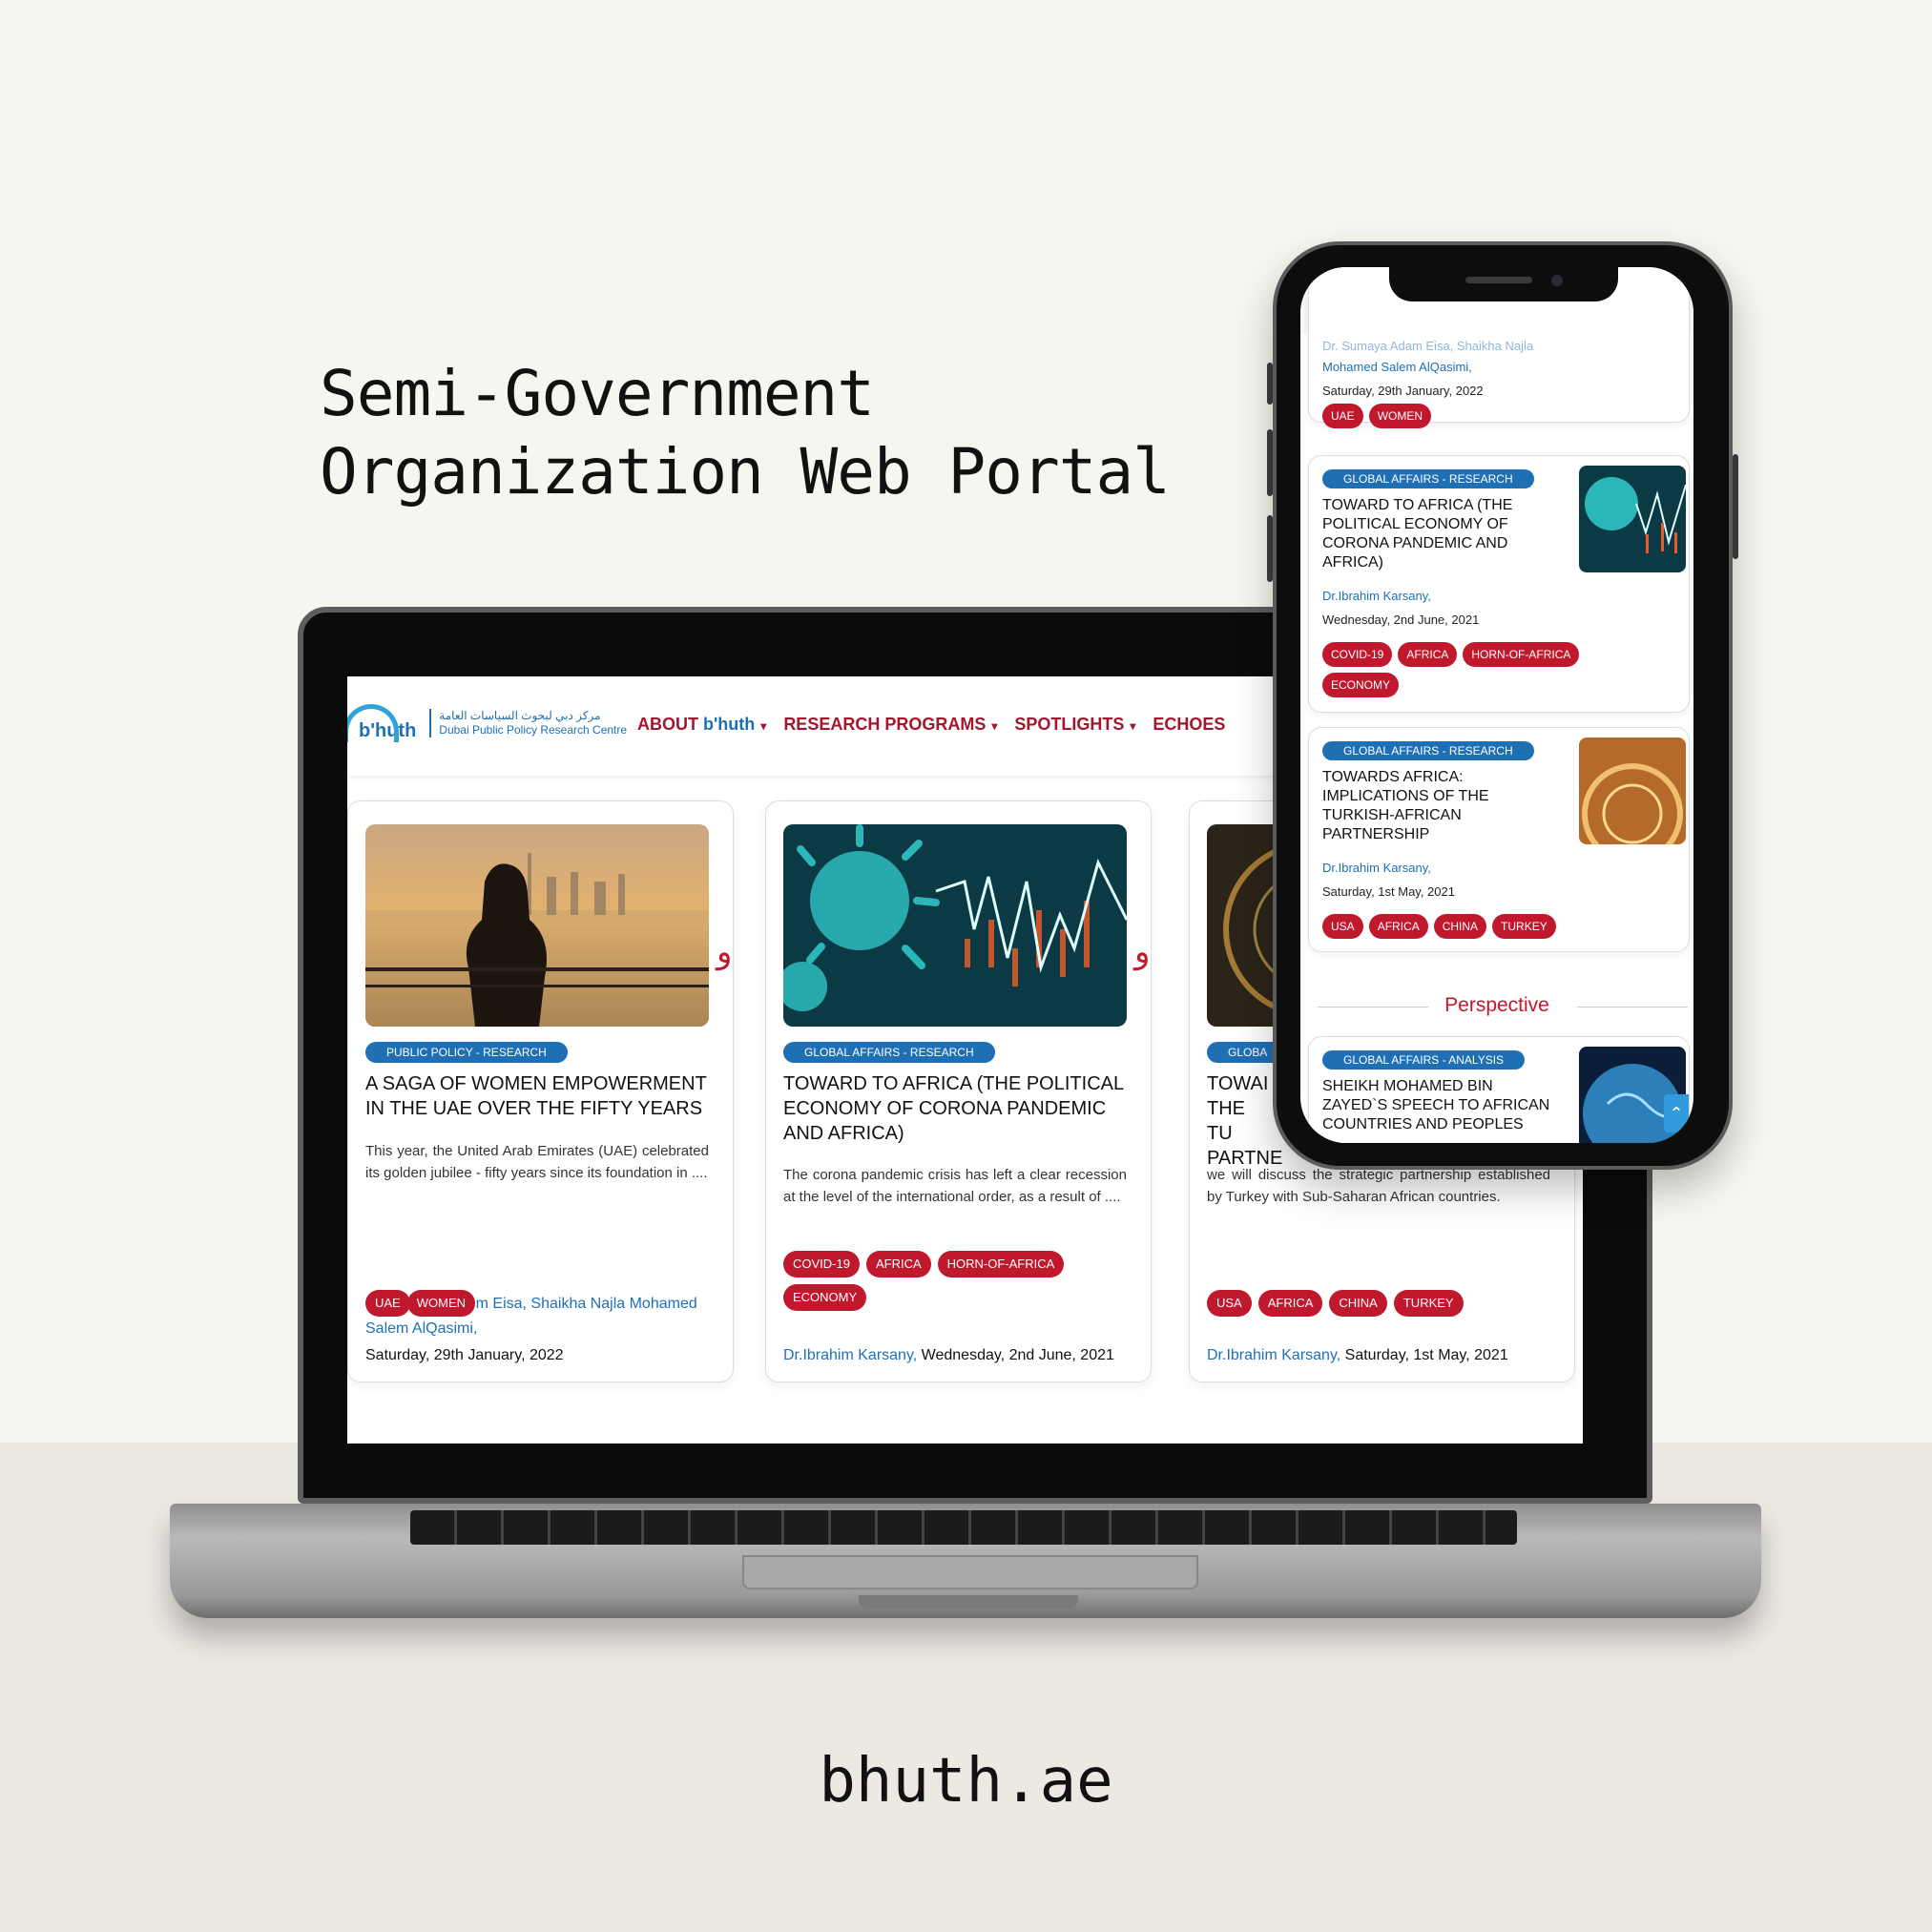  I want to click on nav-echoes: ECHOES, so click(1189, 725).